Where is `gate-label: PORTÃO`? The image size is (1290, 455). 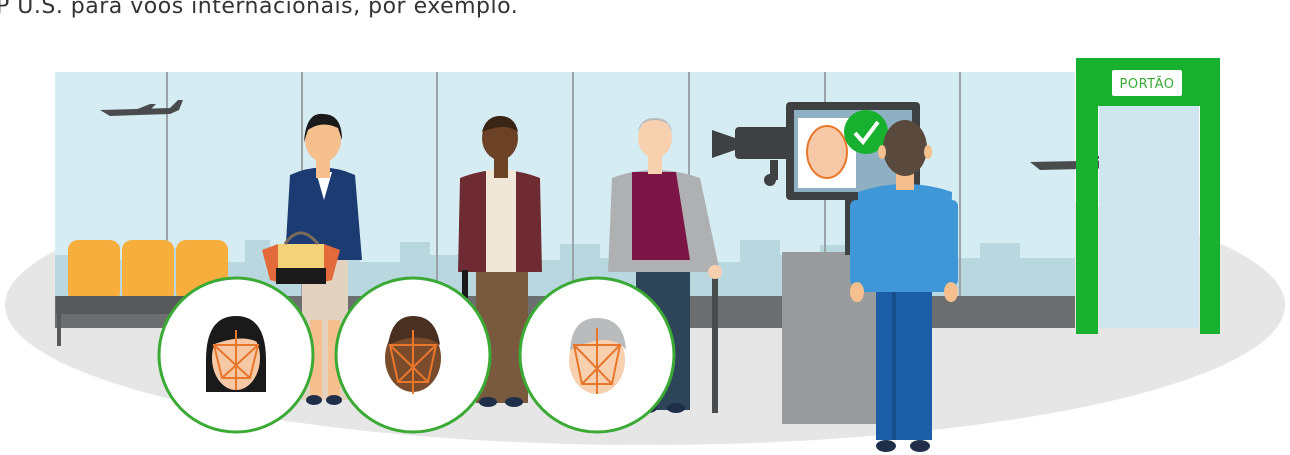
gate-label: PORTÃO is located at coordinates (1147, 84).